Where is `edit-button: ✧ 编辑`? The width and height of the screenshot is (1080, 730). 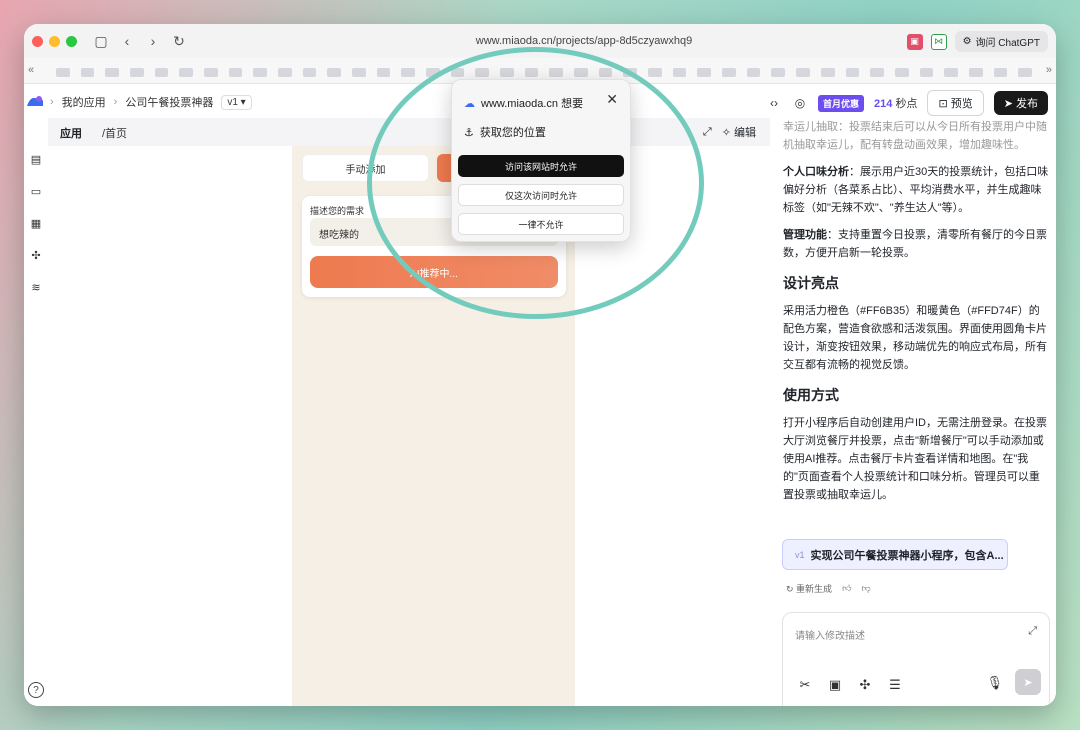
edit-button: ✧ 编辑 is located at coordinates (739, 132).